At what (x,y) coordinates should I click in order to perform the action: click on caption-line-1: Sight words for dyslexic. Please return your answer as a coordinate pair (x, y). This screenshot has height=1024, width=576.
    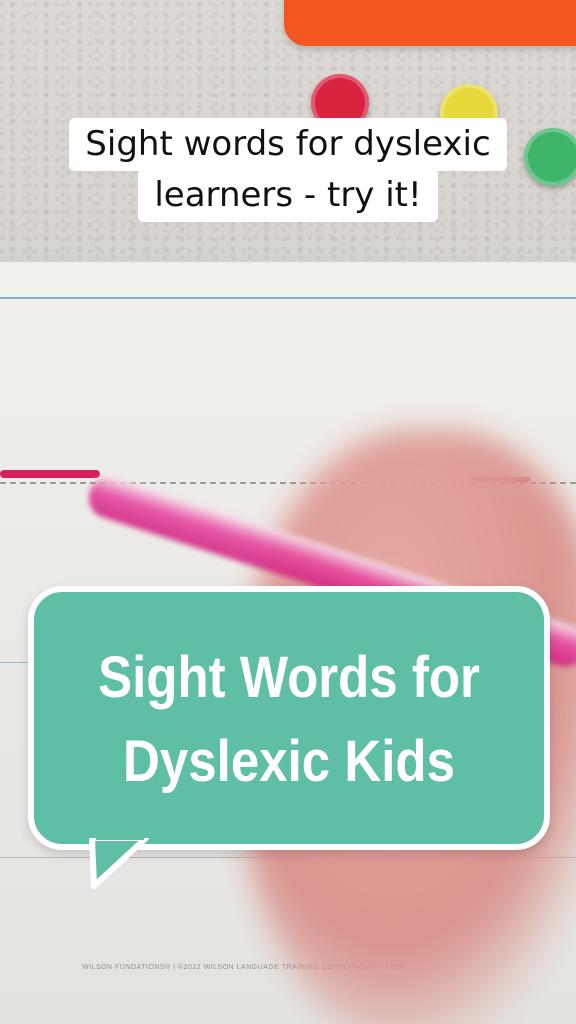
    Looking at the image, I should click on (288, 144).